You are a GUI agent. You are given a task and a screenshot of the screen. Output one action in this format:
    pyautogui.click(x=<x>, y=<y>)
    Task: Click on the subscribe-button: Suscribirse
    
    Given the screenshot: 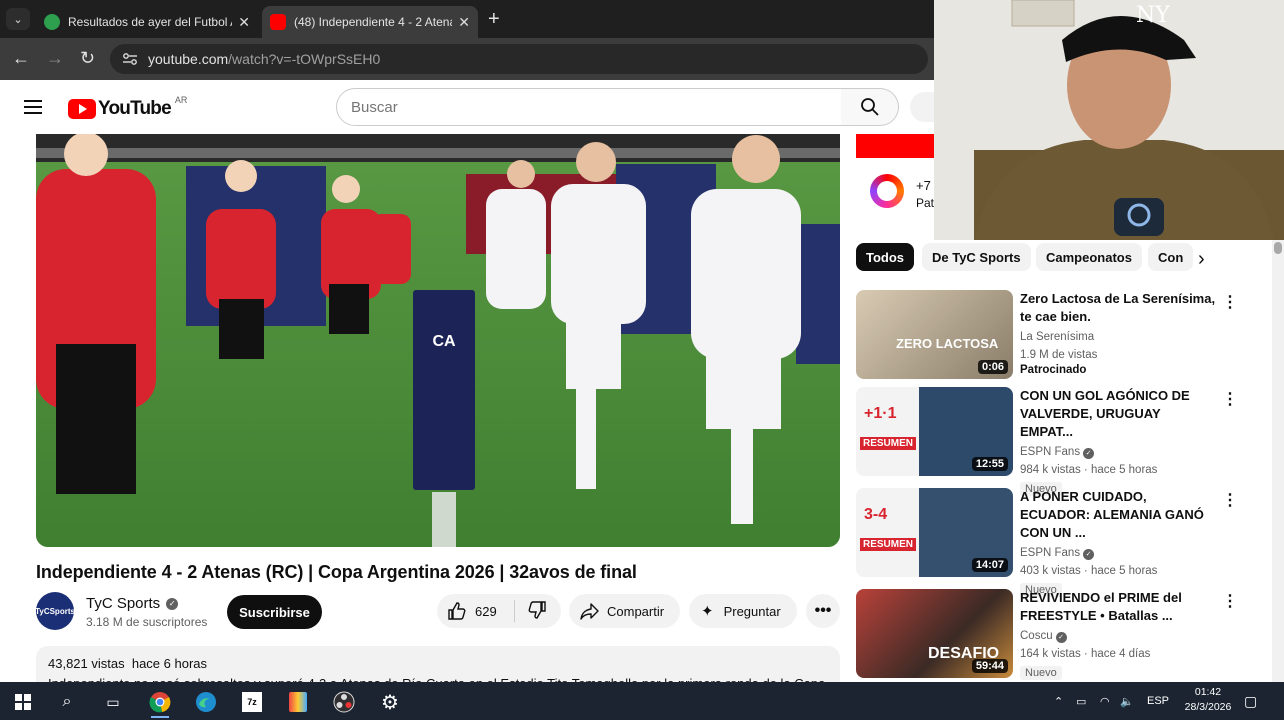 What is the action you would take?
    pyautogui.click(x=274, y=612)
    